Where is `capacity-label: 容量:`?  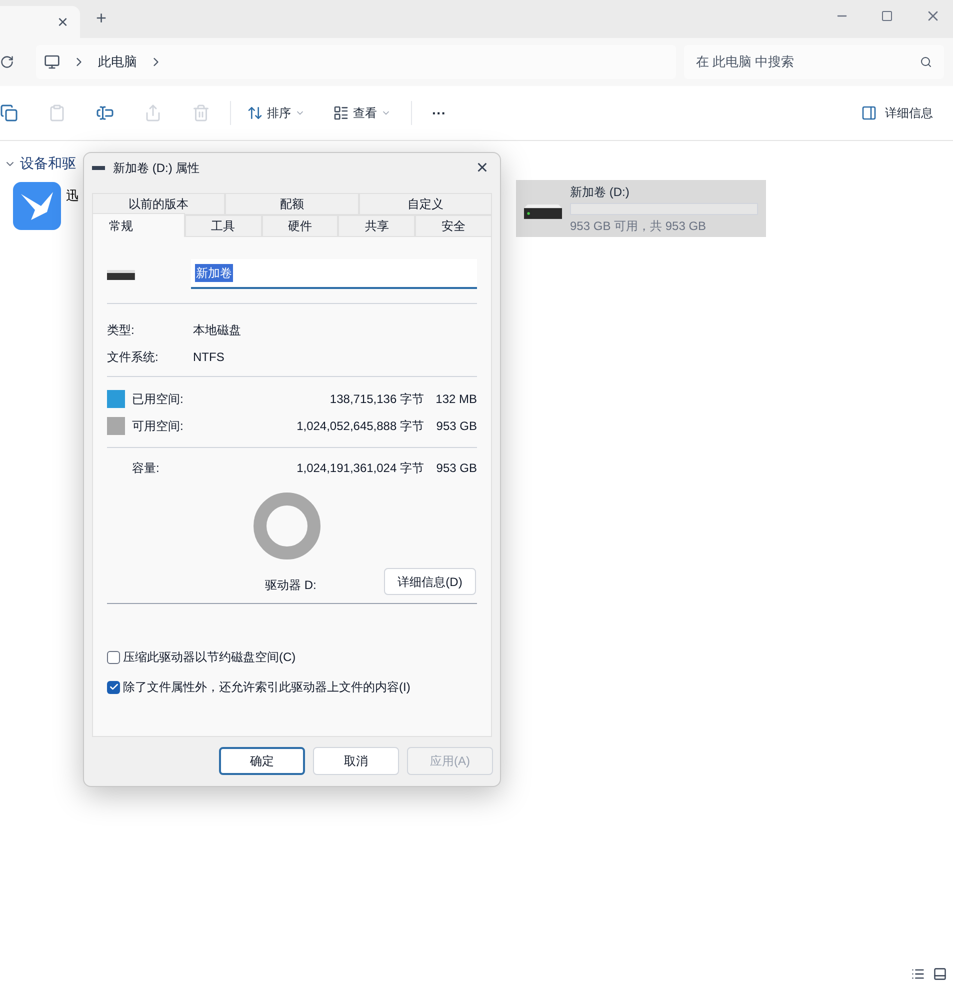 capacity-label: 容量: is located at coordinates (146, 468).